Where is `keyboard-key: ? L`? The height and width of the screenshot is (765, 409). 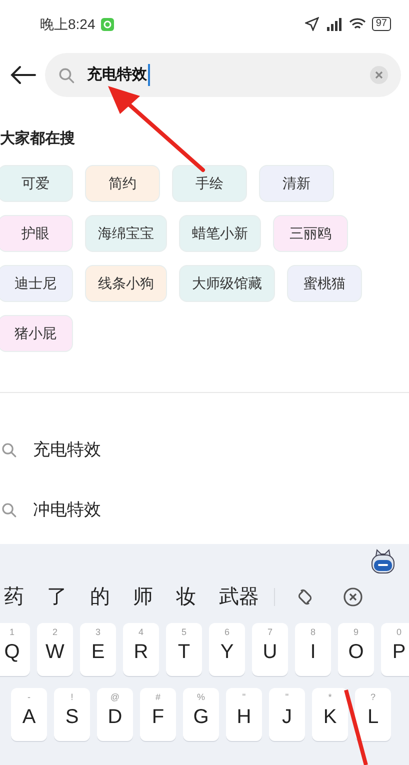 keyboard-key: ? L is located at coordinates (373, 714).